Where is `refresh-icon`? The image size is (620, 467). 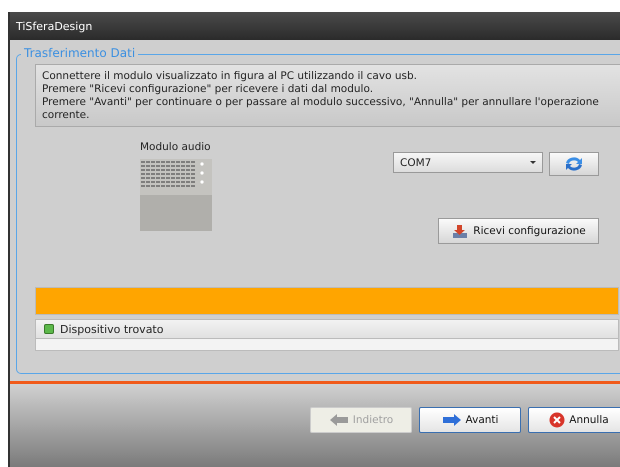 refresh-icon is located at coordinates (574, 164).